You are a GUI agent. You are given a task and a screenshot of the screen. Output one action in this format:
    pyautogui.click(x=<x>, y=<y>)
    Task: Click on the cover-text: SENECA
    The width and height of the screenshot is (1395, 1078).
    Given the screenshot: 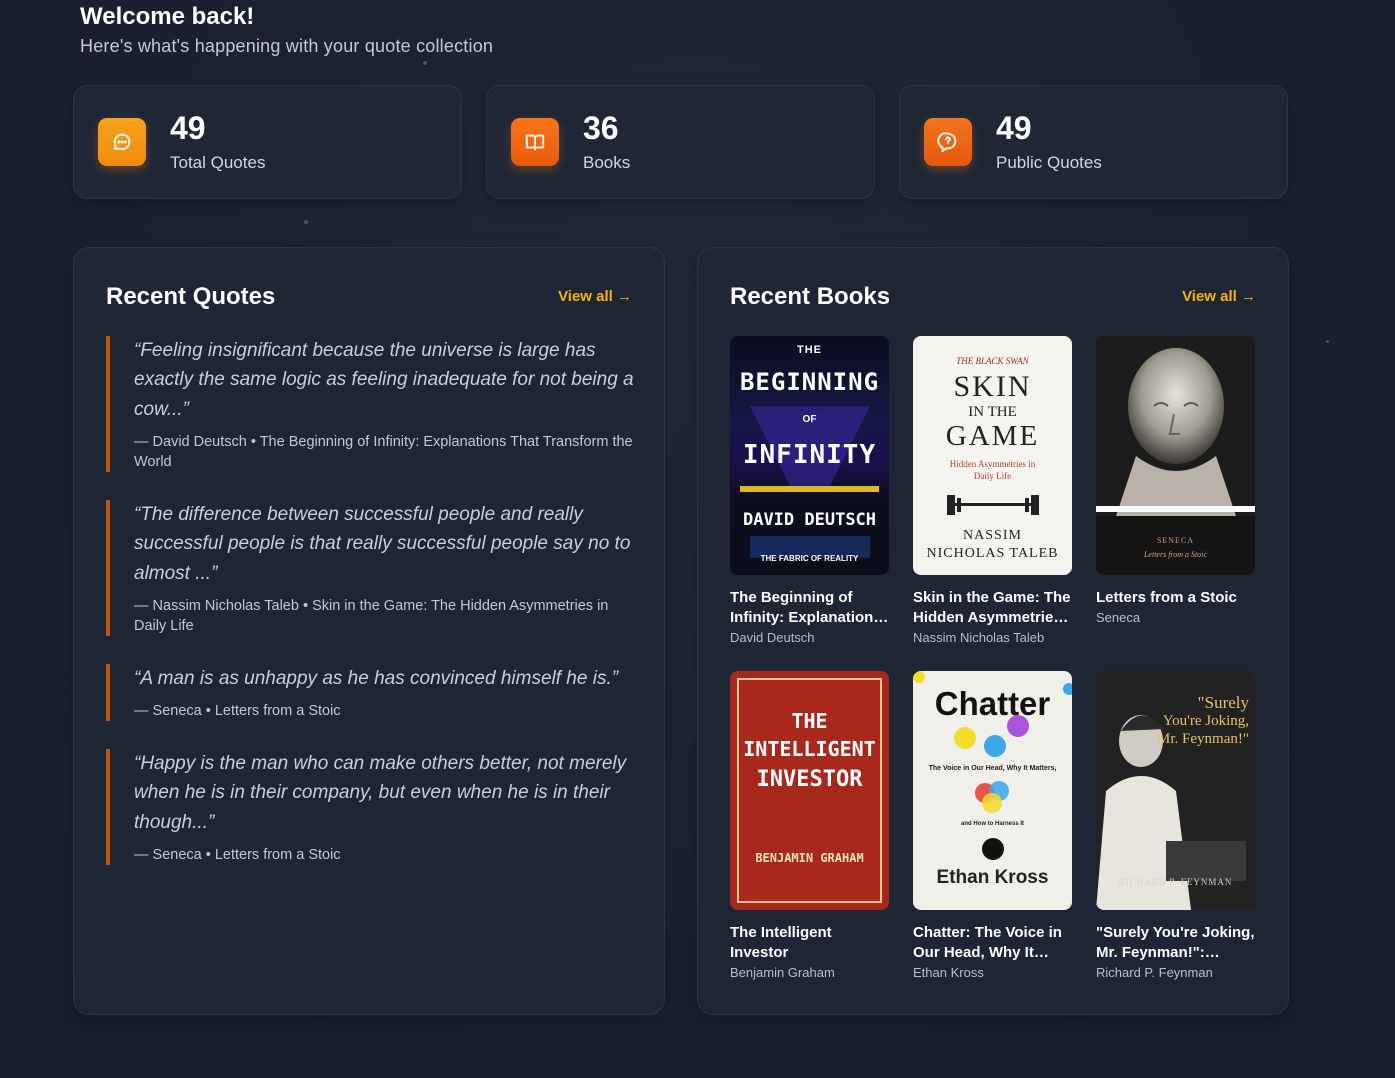 What is the action you would take?
    pyautogui.click(x=1175, y=540)
    